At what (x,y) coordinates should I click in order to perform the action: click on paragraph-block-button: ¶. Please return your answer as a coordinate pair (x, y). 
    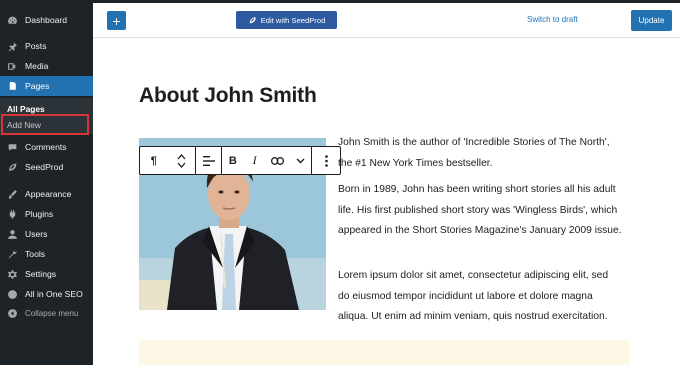
    Looking at the image, I should click on (154, 160).